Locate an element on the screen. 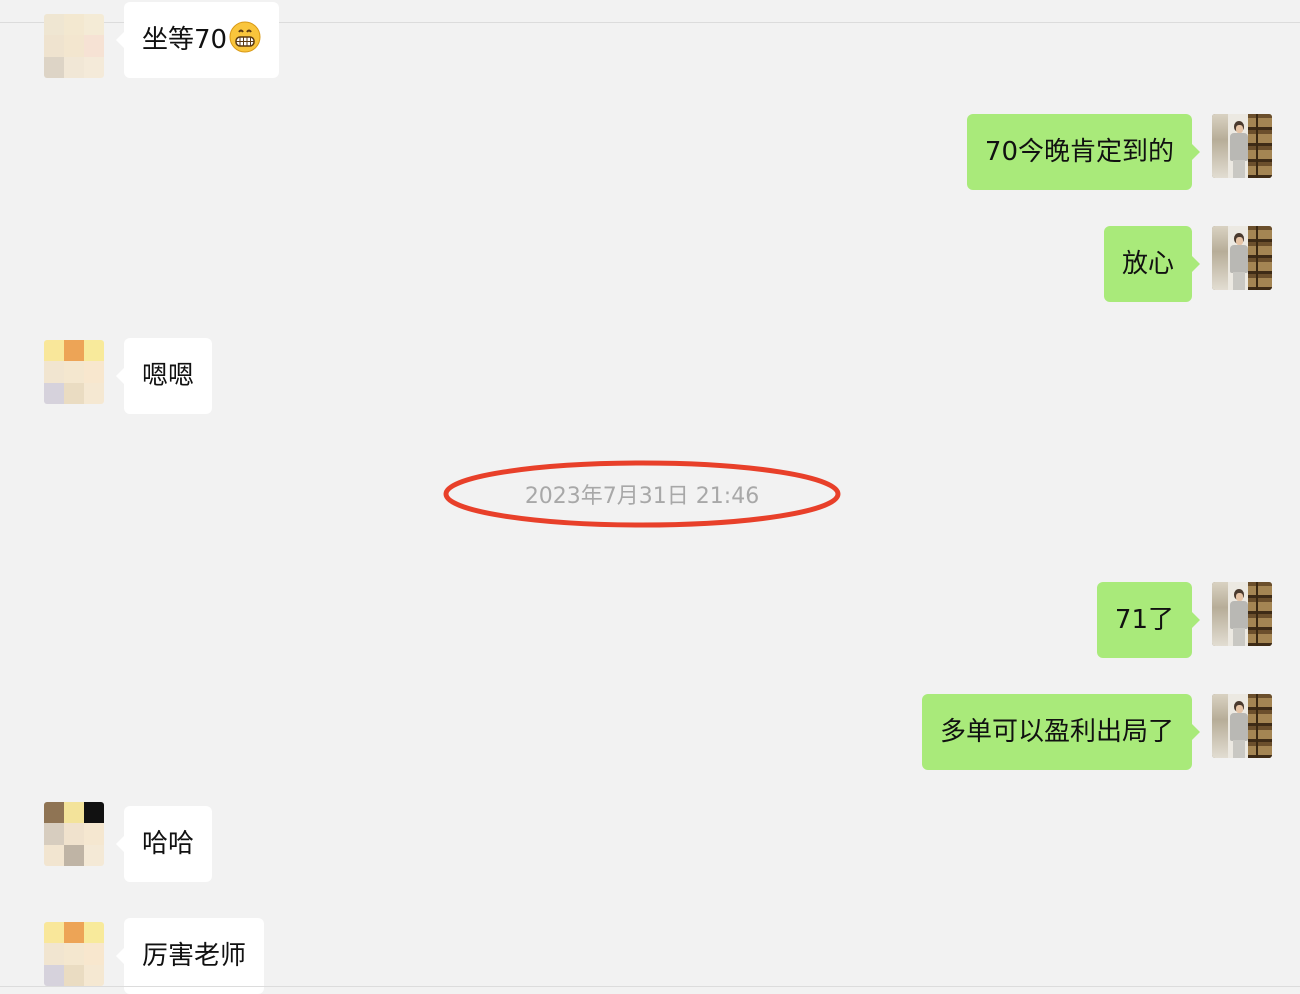 The image size is (1300, 994). message-bubble: 71了 is located at coordinates (1148, 620).